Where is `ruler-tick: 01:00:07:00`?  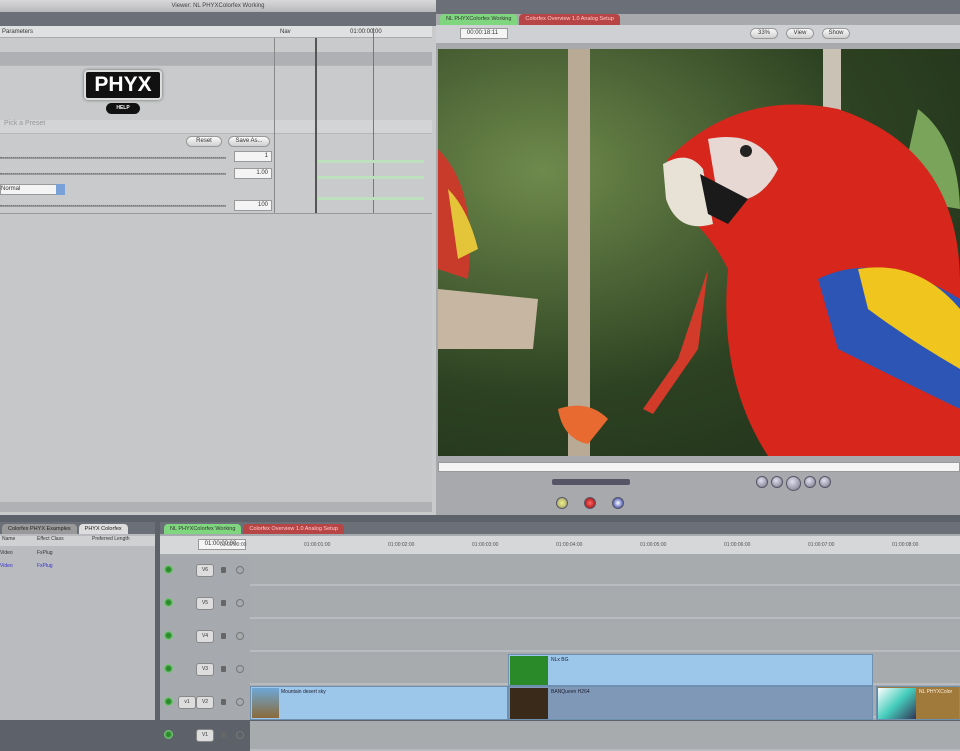 ruler-tick: 01:00:07:00 is located at coordinates (821, 545).